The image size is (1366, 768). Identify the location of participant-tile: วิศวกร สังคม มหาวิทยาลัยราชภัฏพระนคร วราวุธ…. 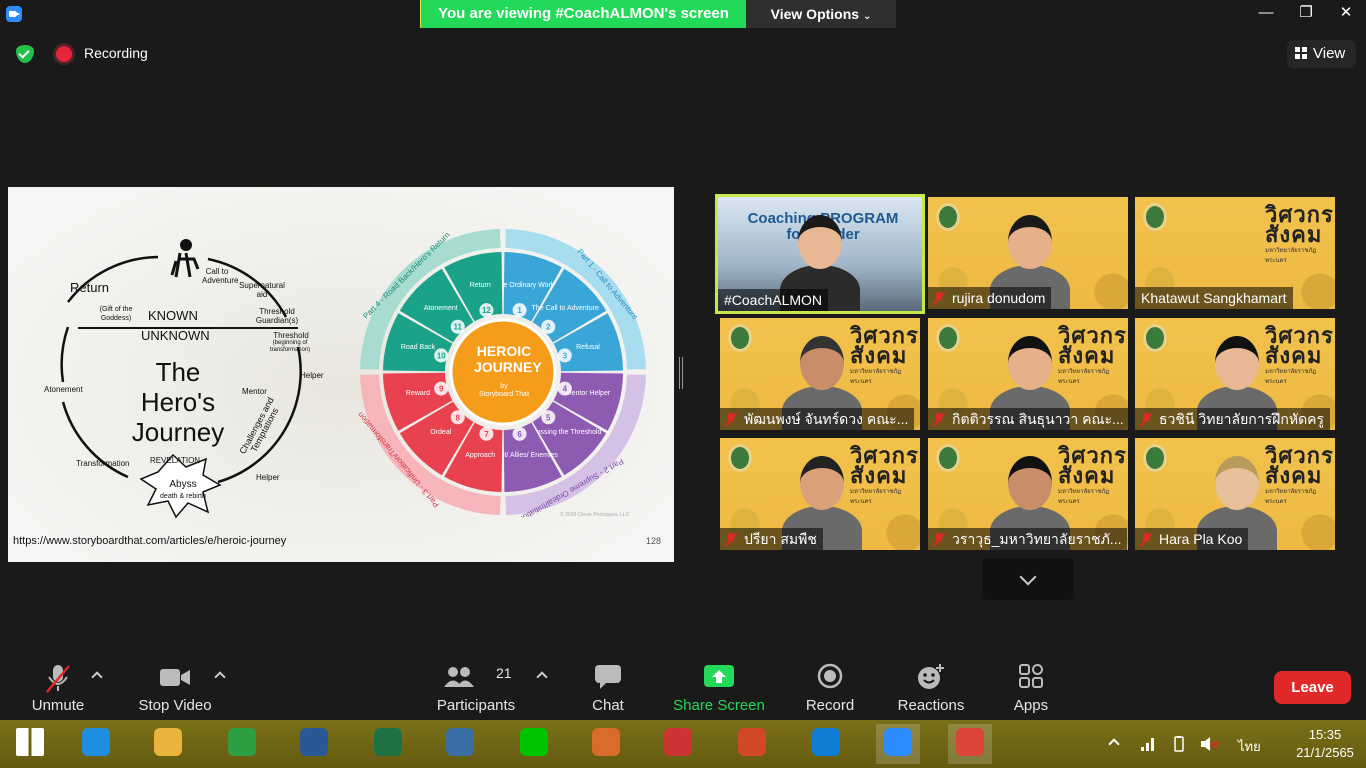
(1028, 494).